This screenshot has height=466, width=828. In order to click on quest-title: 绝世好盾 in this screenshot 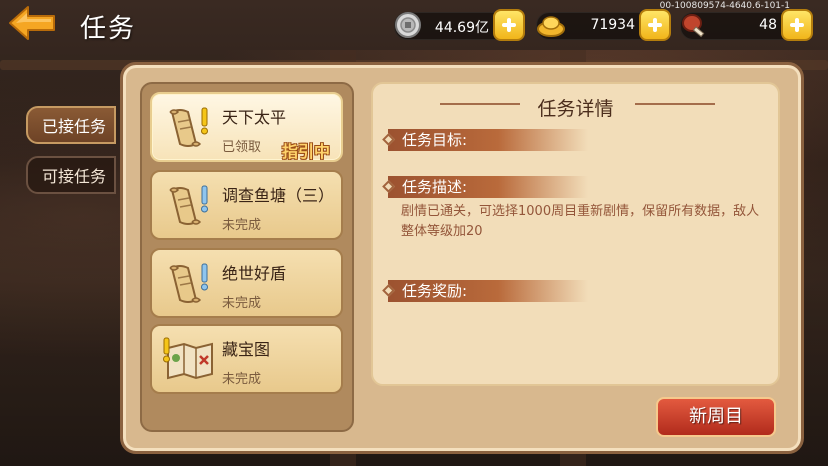, I will do `click(254, 273)`.